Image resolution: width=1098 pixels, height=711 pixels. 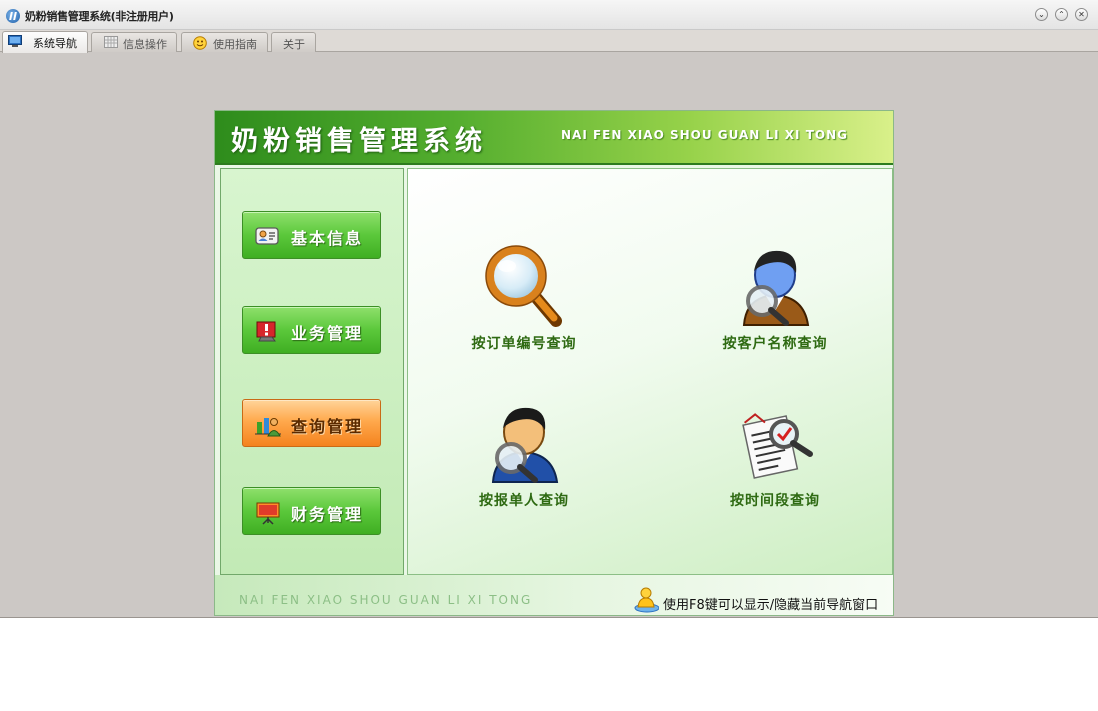 I want to click on query-label: 按报单人查询, so click(x=524, y=501).